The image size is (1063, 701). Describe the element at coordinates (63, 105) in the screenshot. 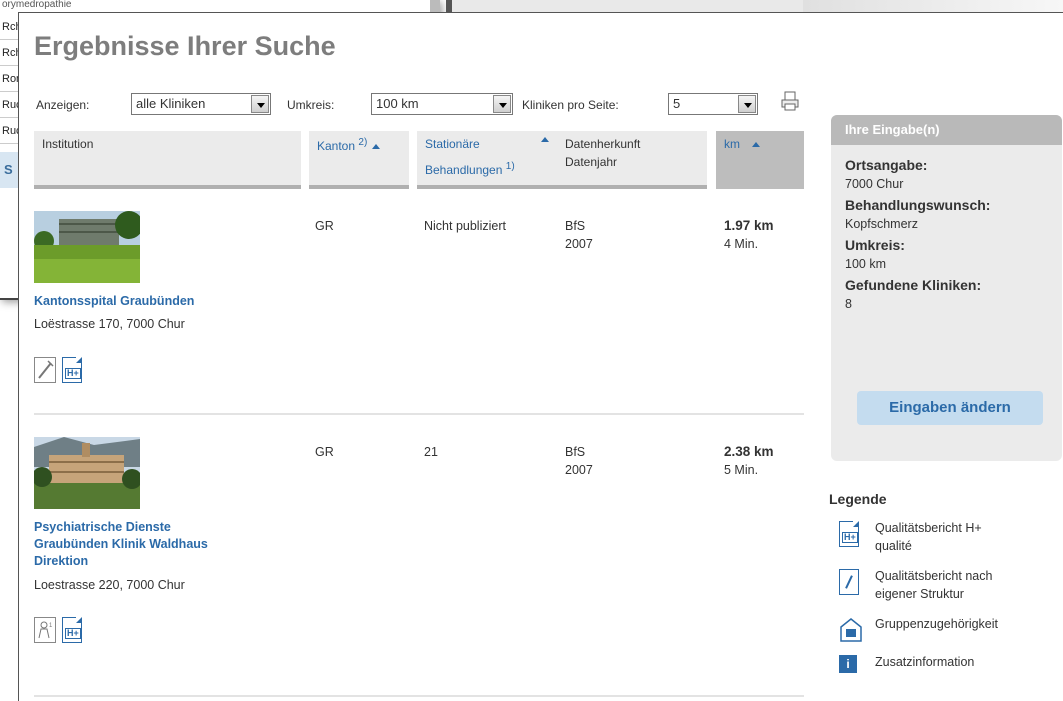

I see `show-label: Anzeigen:` at that location.